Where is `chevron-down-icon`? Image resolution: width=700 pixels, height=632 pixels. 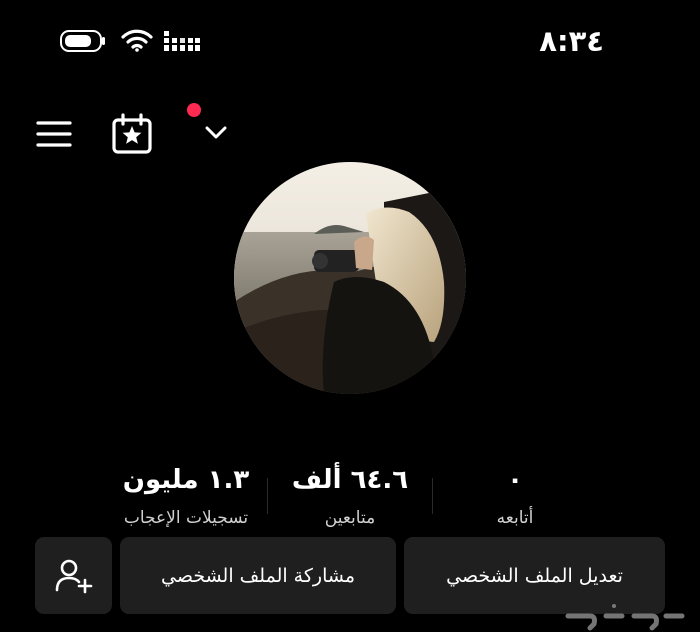
chevron-down-icon is located at coordinates (216, 132).